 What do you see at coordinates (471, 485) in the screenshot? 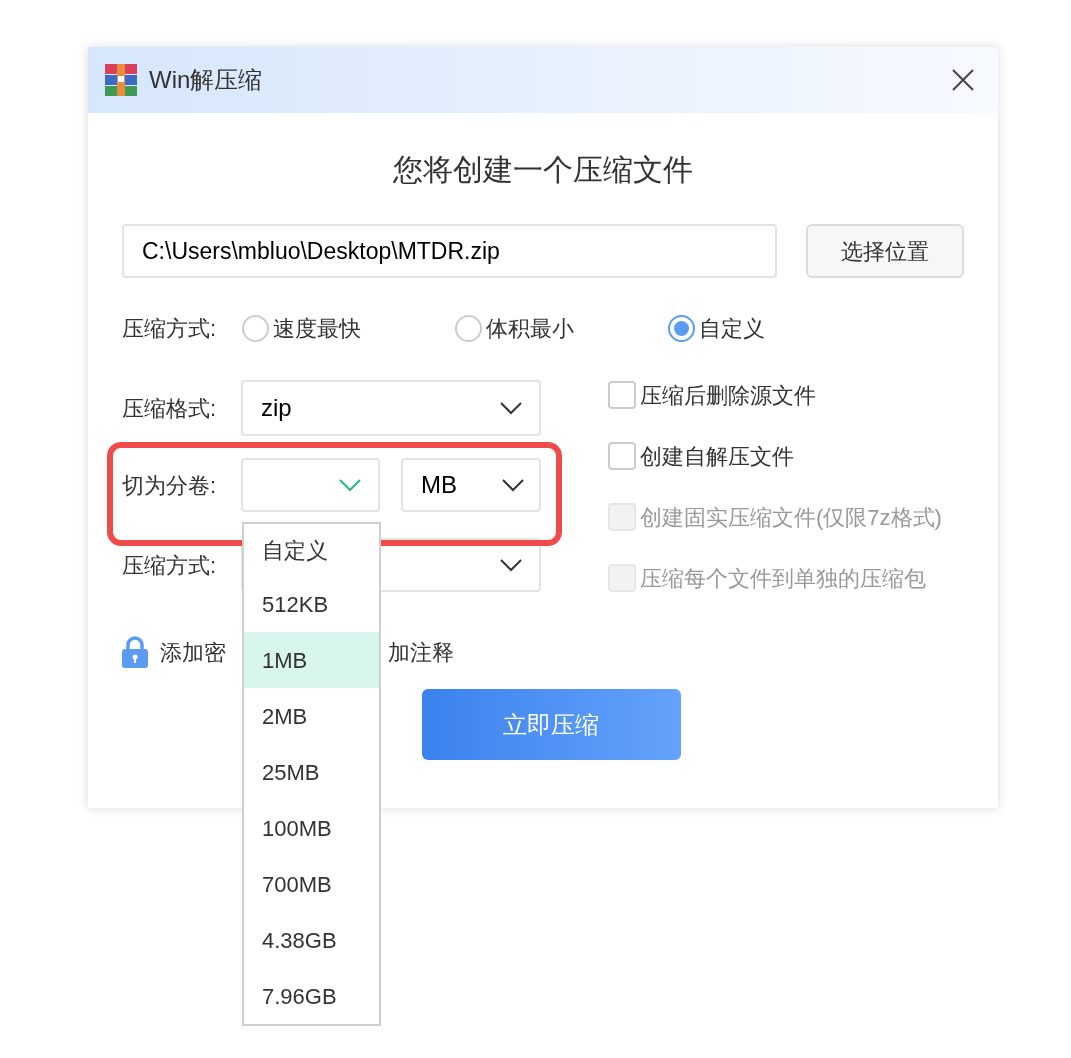
I see `unit-select: MB` at bounding box center [471, 485].